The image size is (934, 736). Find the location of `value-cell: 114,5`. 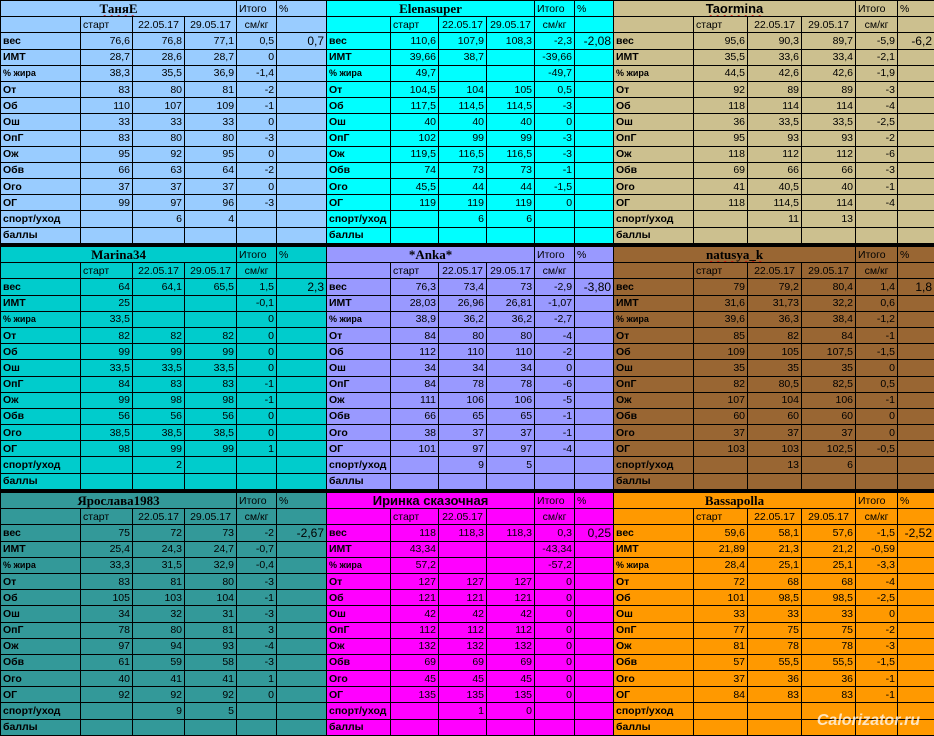

value-cell: 114,5 is located at coordinates (510, 106).